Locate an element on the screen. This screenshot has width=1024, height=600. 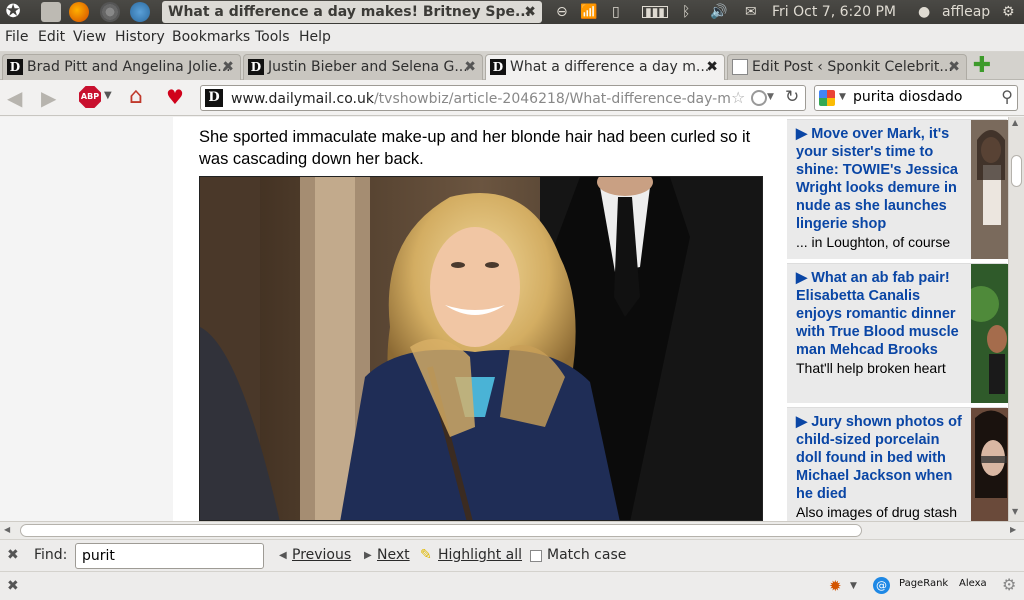
firebug-icon: ✹ is located at coordinates (835, 586).